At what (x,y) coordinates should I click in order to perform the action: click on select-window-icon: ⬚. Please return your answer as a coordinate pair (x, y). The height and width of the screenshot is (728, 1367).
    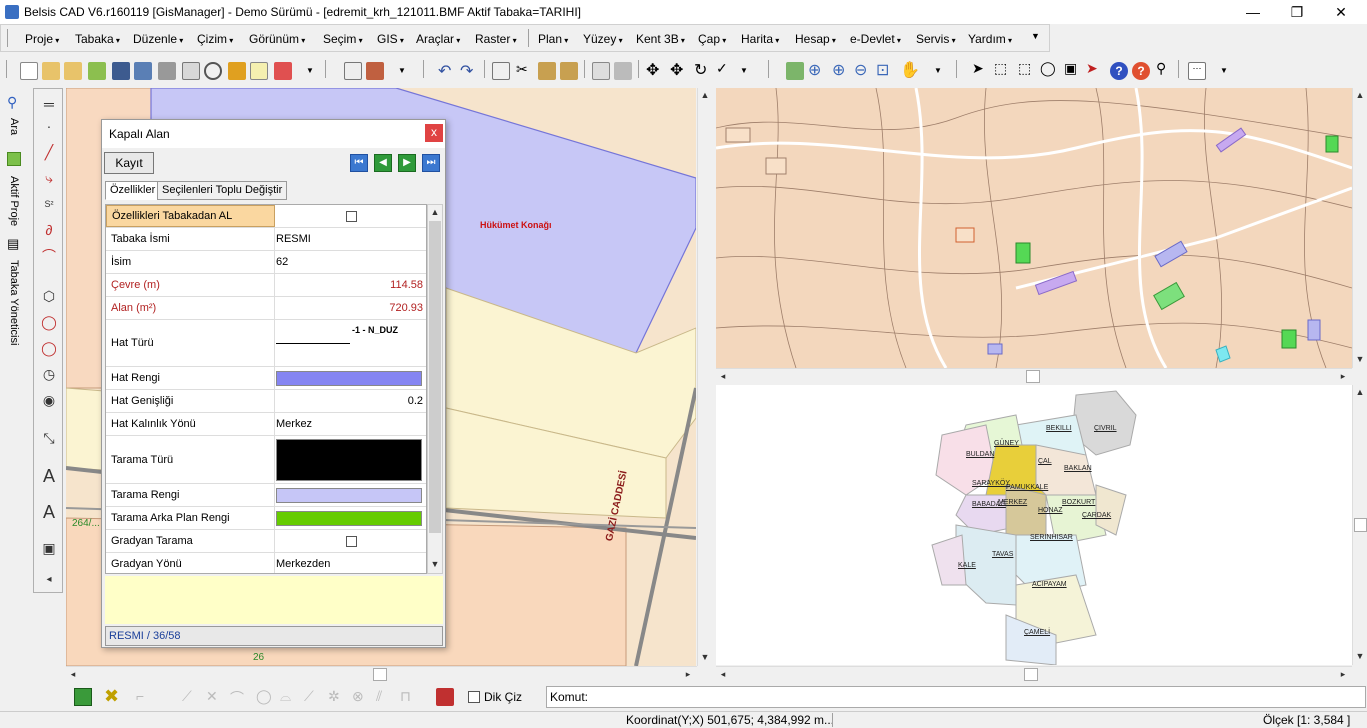
    Looking at the image, I should click on (1000, 68).